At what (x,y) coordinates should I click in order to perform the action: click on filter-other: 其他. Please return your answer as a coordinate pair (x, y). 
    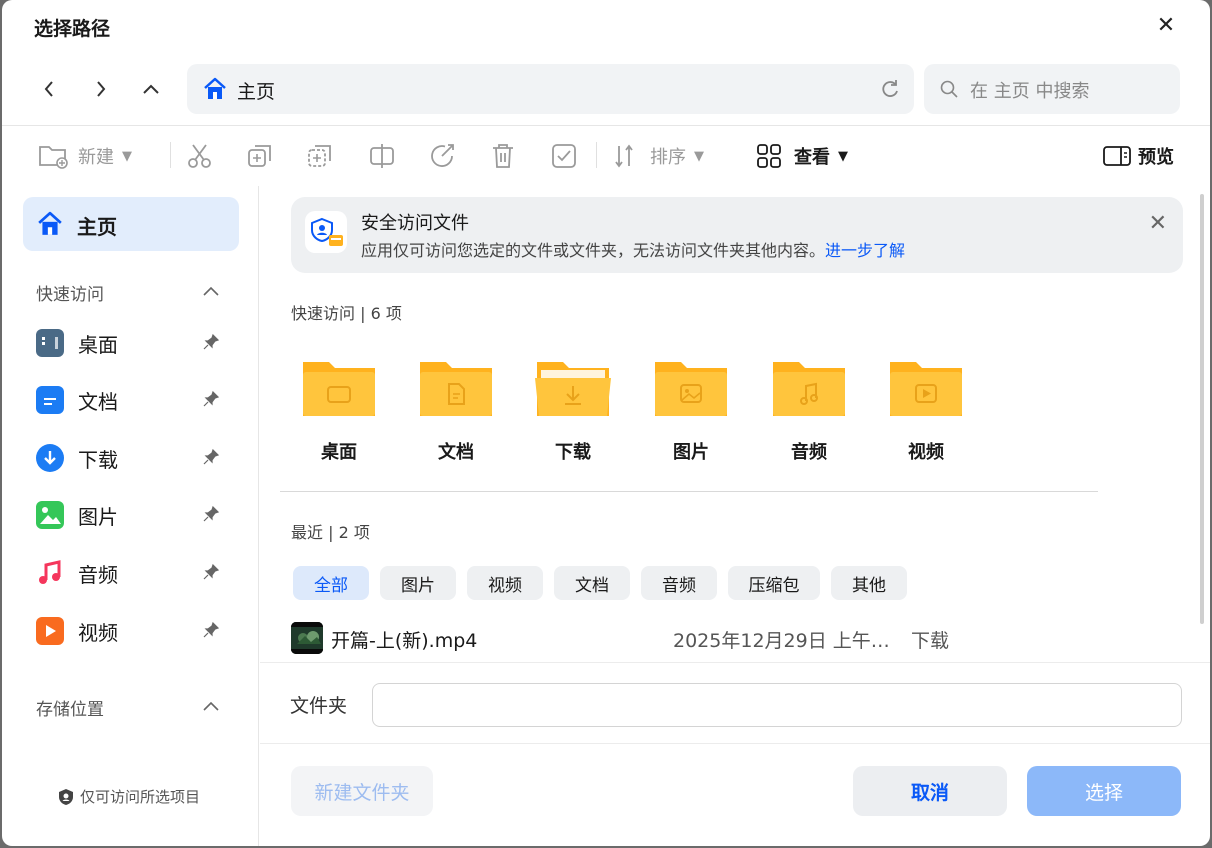
    Looking at the image, I should click on (869, 583).